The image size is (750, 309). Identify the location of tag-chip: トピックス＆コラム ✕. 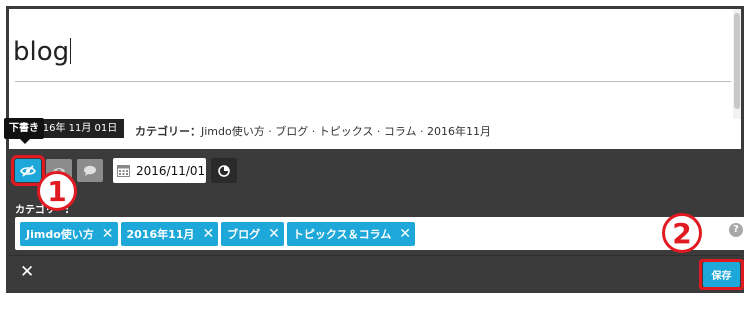
(350, 234).